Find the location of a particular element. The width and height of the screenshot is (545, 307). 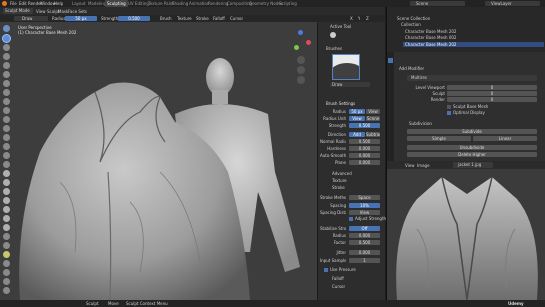

image-view-menu: View is located at coordinates (410, 165).